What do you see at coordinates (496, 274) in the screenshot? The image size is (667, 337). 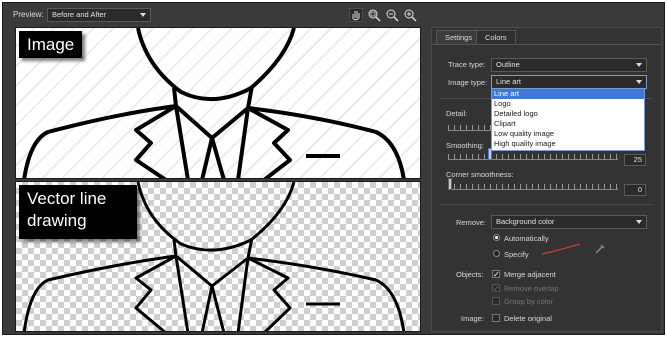 I see `merge-adjacent-checkbox: ✓` at bounding box center [496, 274].